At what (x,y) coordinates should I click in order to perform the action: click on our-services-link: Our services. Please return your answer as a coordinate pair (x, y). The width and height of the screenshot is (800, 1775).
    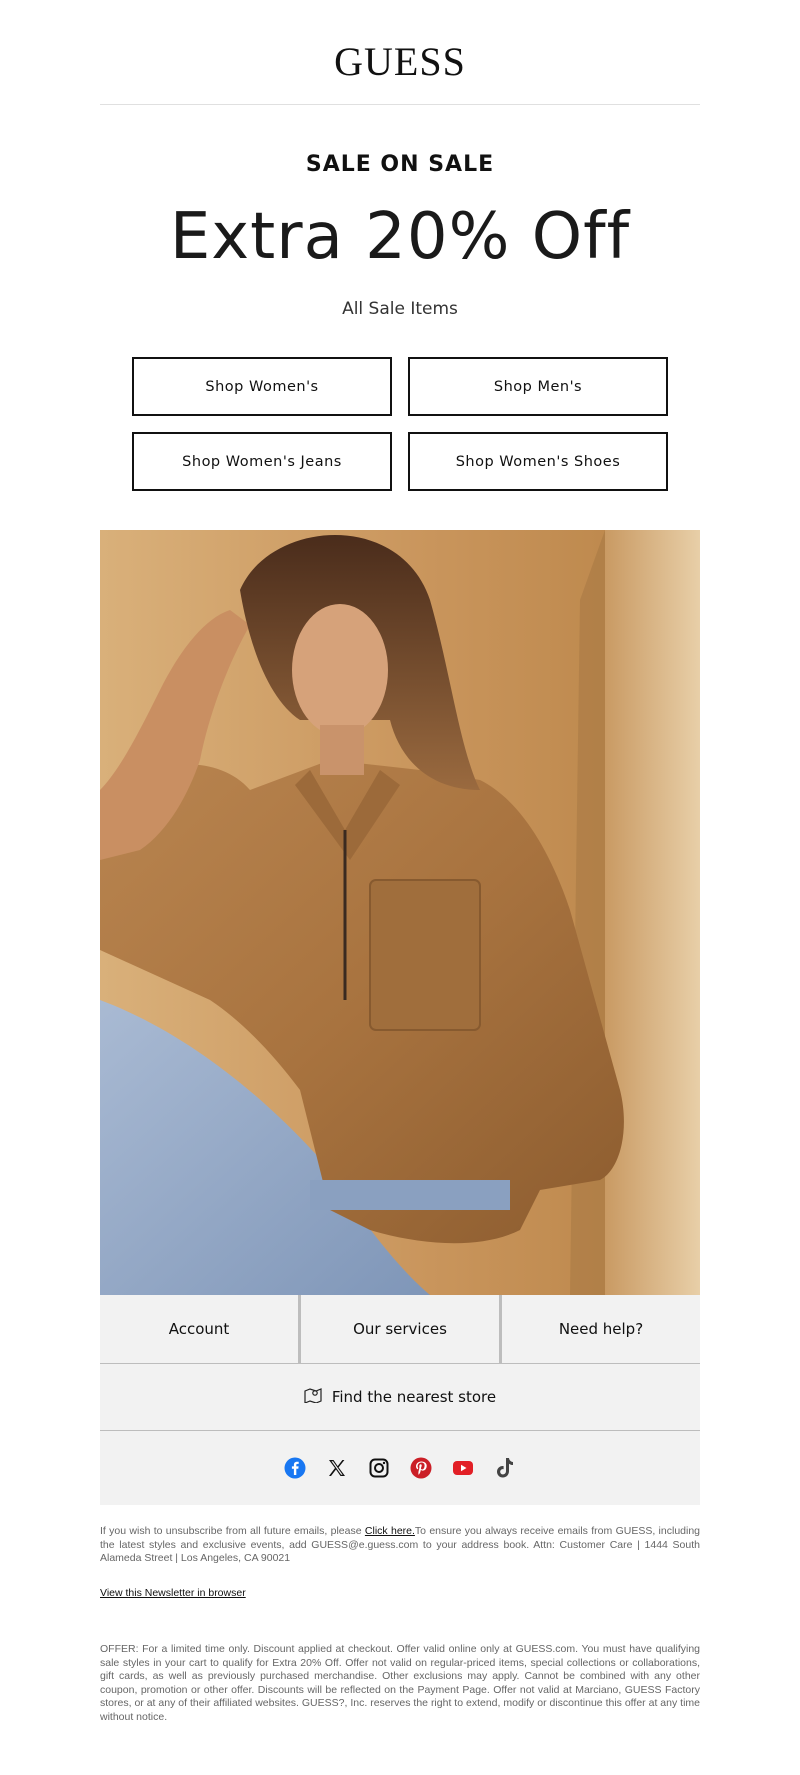
    Looking at the image, I should click on (400, 1329).